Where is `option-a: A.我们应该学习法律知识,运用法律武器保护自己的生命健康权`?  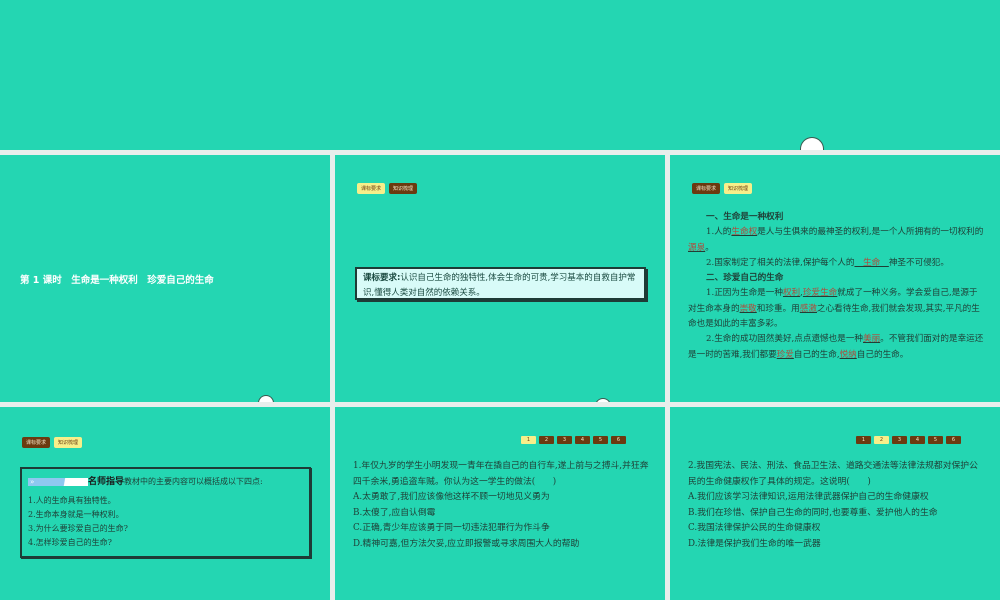
option-a: A.我们应该学习法律知识,运用法律武器保护自己的生命健康权 is located at coordinates (808, 497).